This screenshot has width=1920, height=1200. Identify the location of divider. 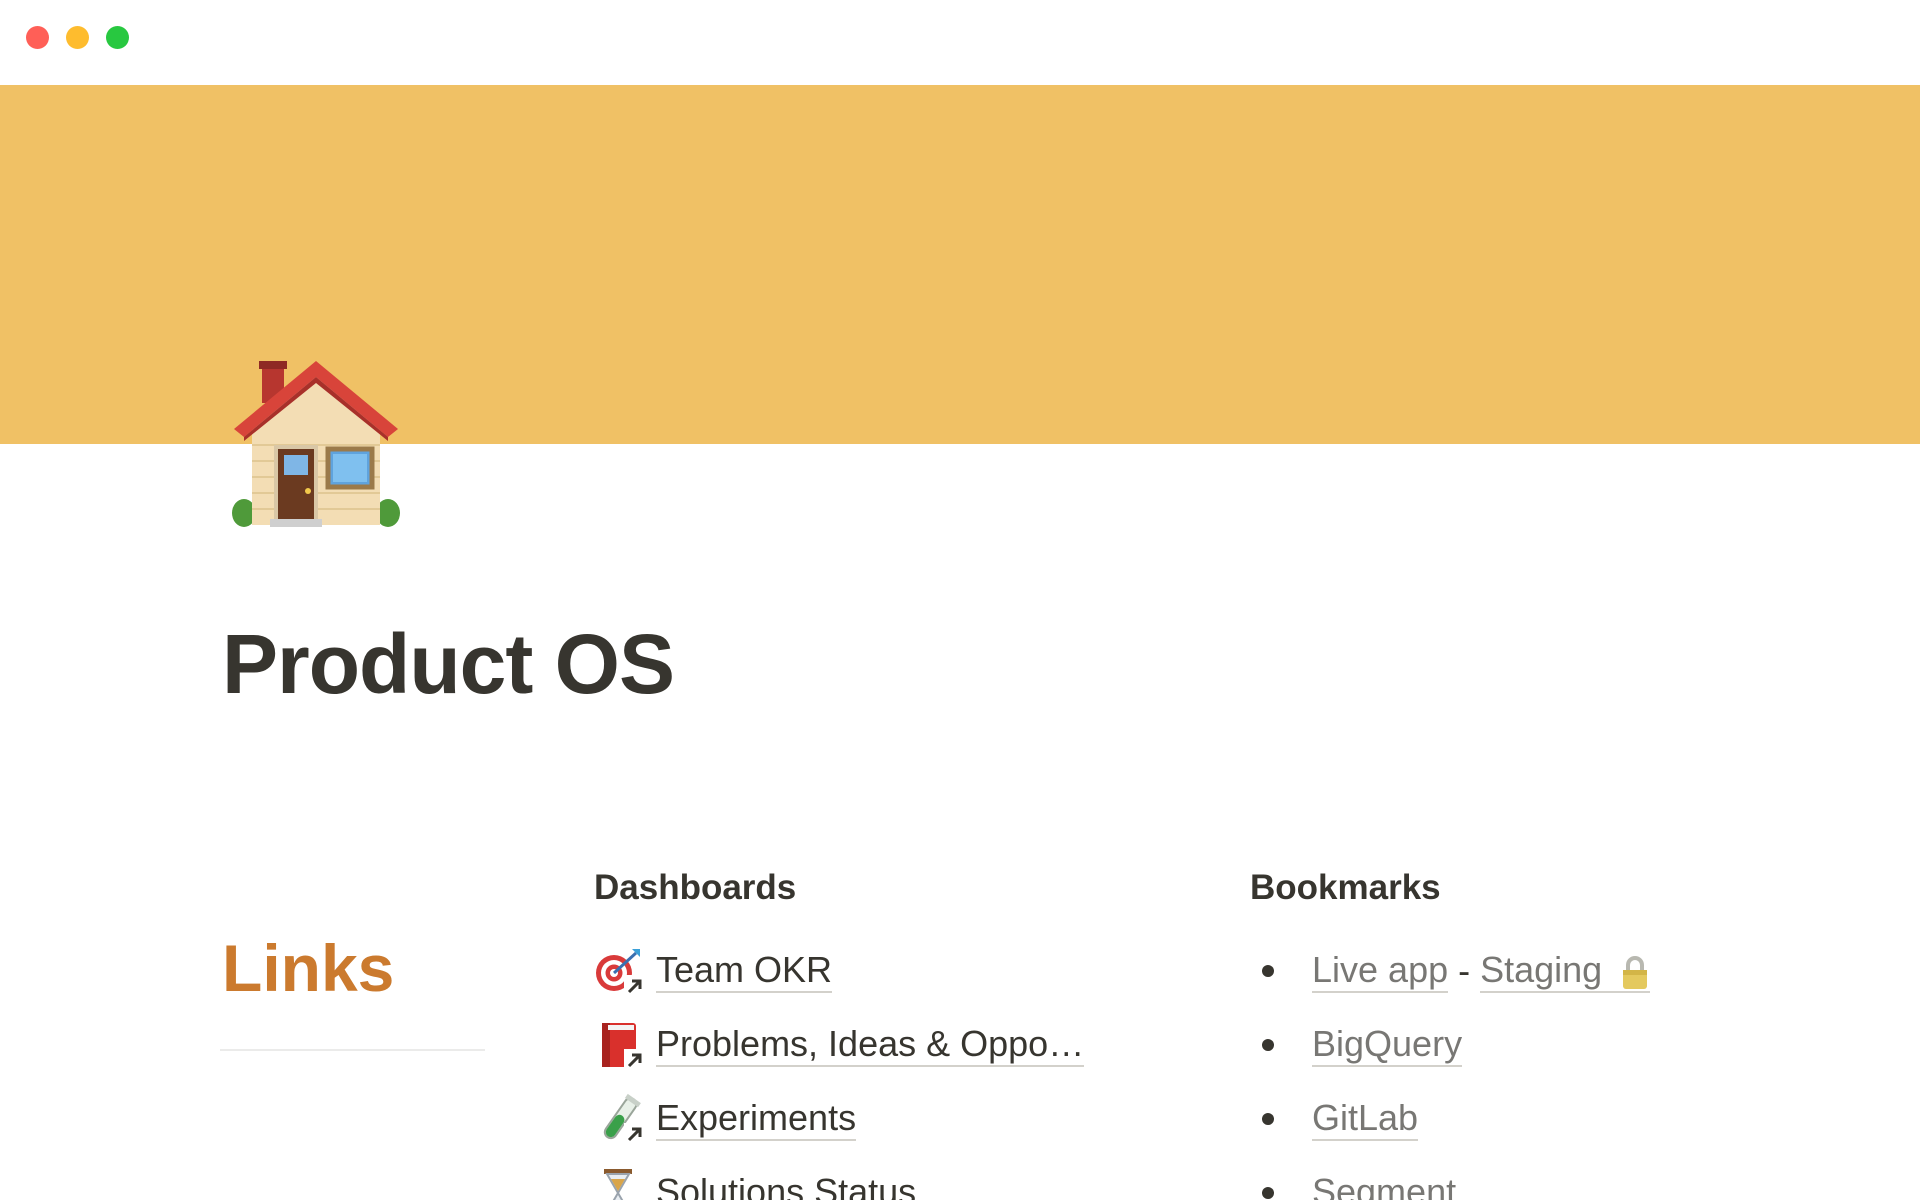
(352, 1050).